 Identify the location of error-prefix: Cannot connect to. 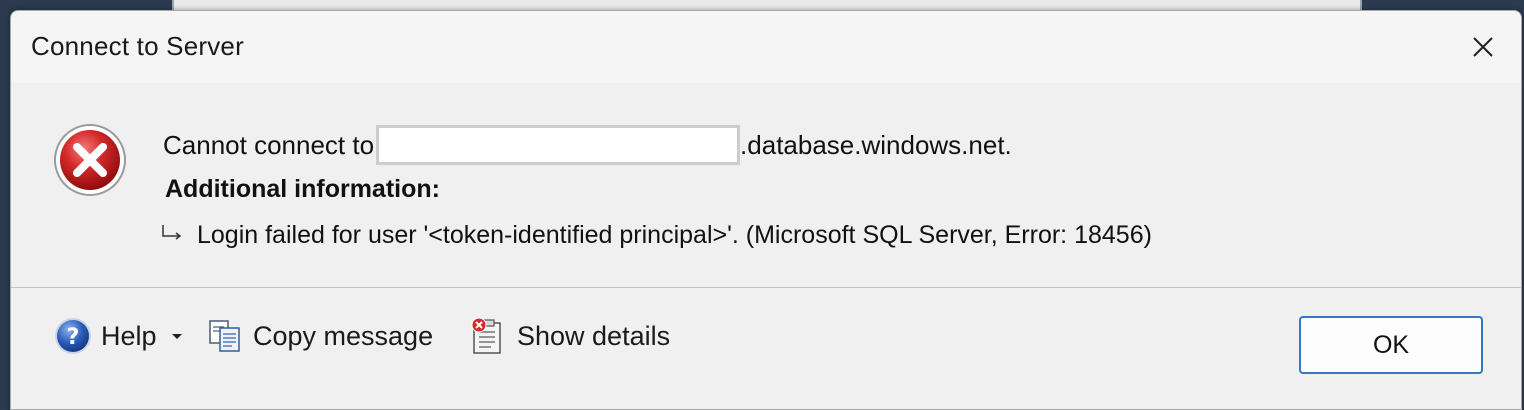
(269, 144).